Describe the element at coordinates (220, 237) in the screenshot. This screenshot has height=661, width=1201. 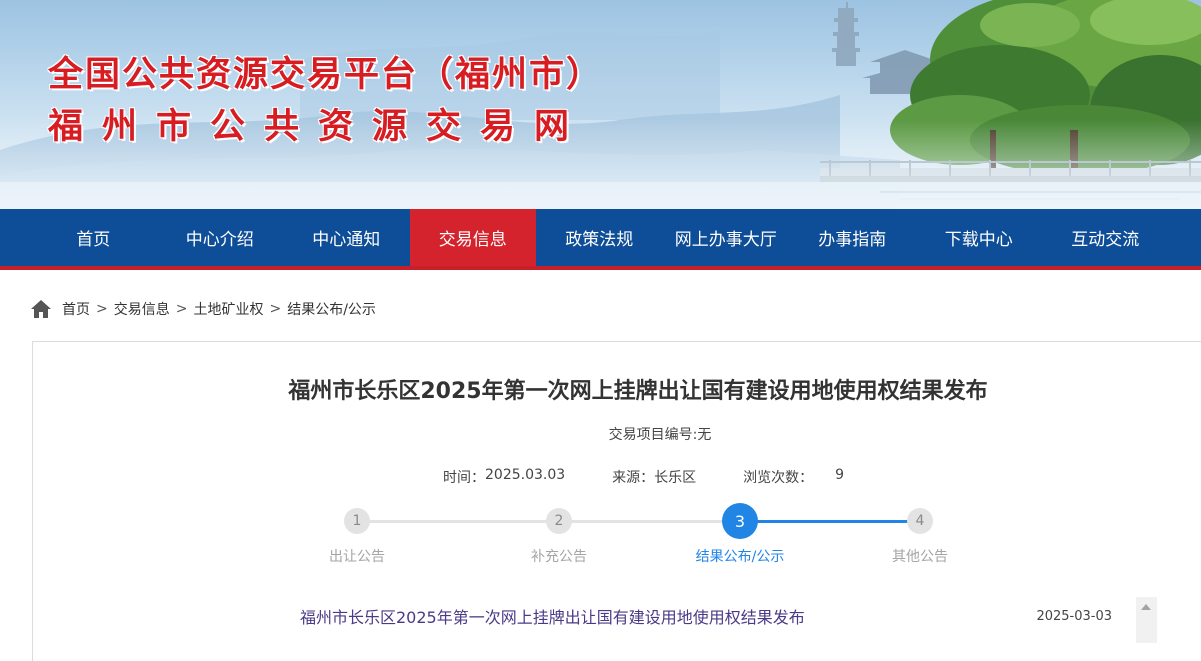
I see `nav-item-center-intro: 中心介绍` at that location.